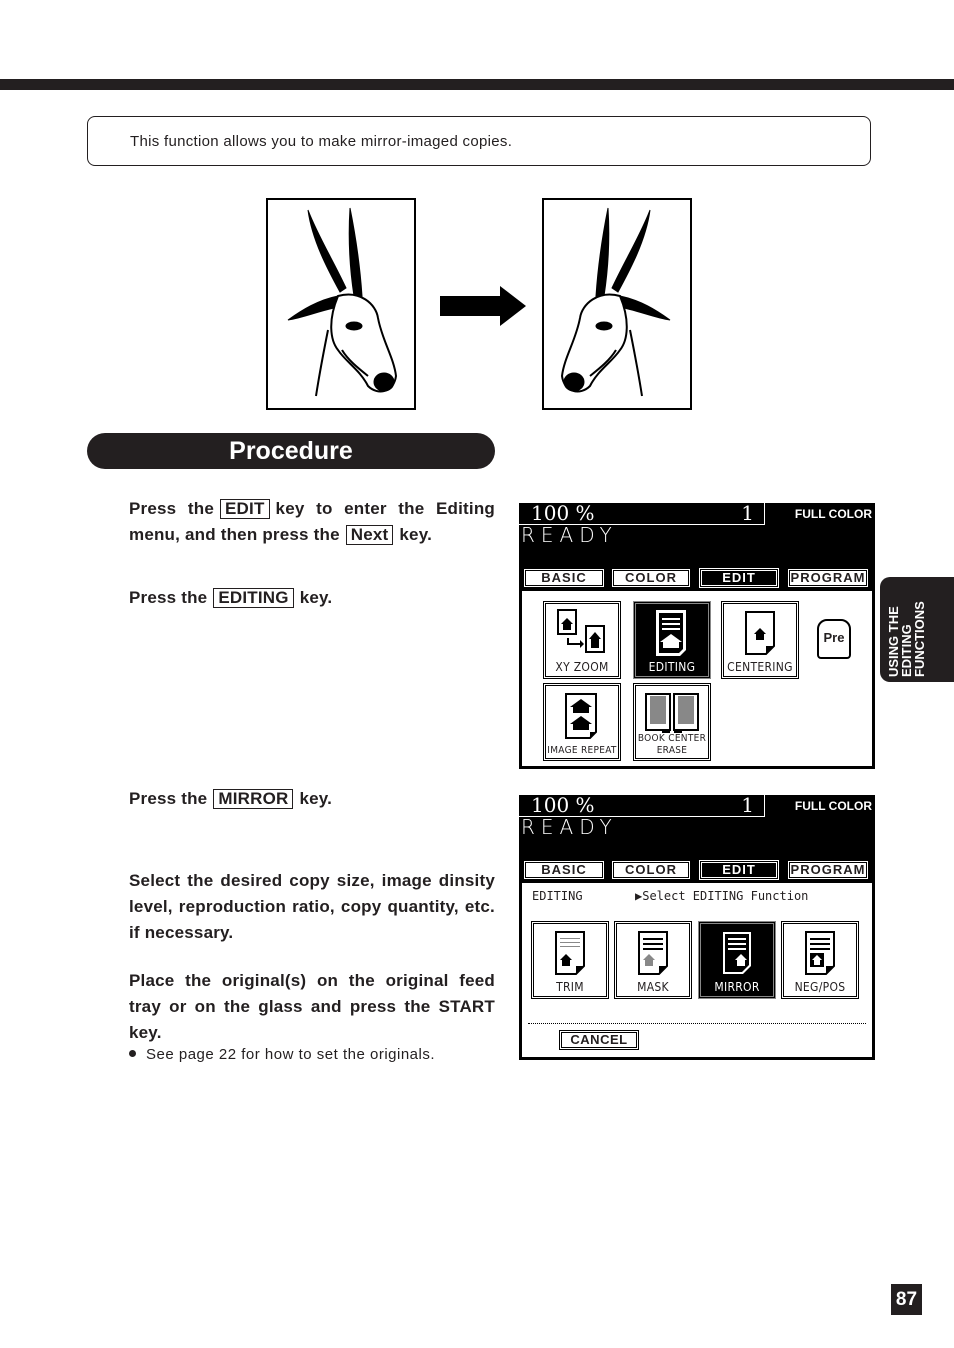  I want to click on trim-icon, so click(570, 953).